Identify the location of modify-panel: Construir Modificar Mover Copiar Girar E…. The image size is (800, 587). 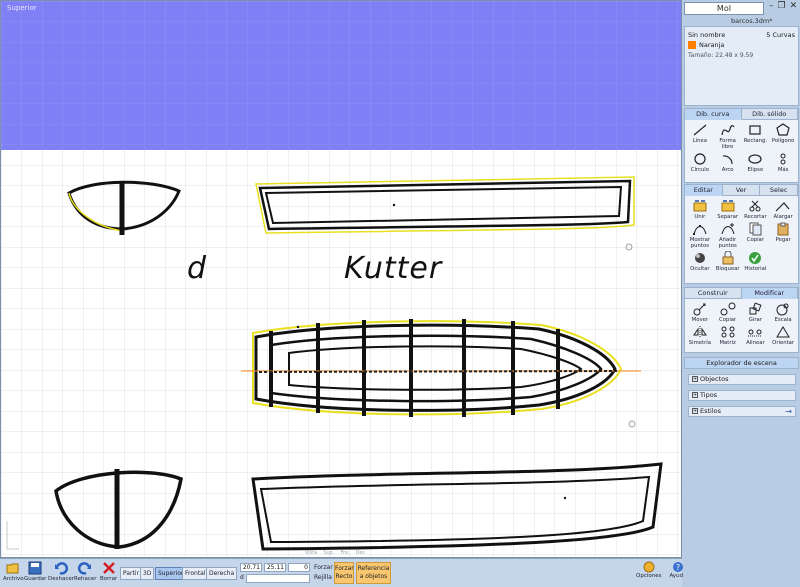
(741, 320).